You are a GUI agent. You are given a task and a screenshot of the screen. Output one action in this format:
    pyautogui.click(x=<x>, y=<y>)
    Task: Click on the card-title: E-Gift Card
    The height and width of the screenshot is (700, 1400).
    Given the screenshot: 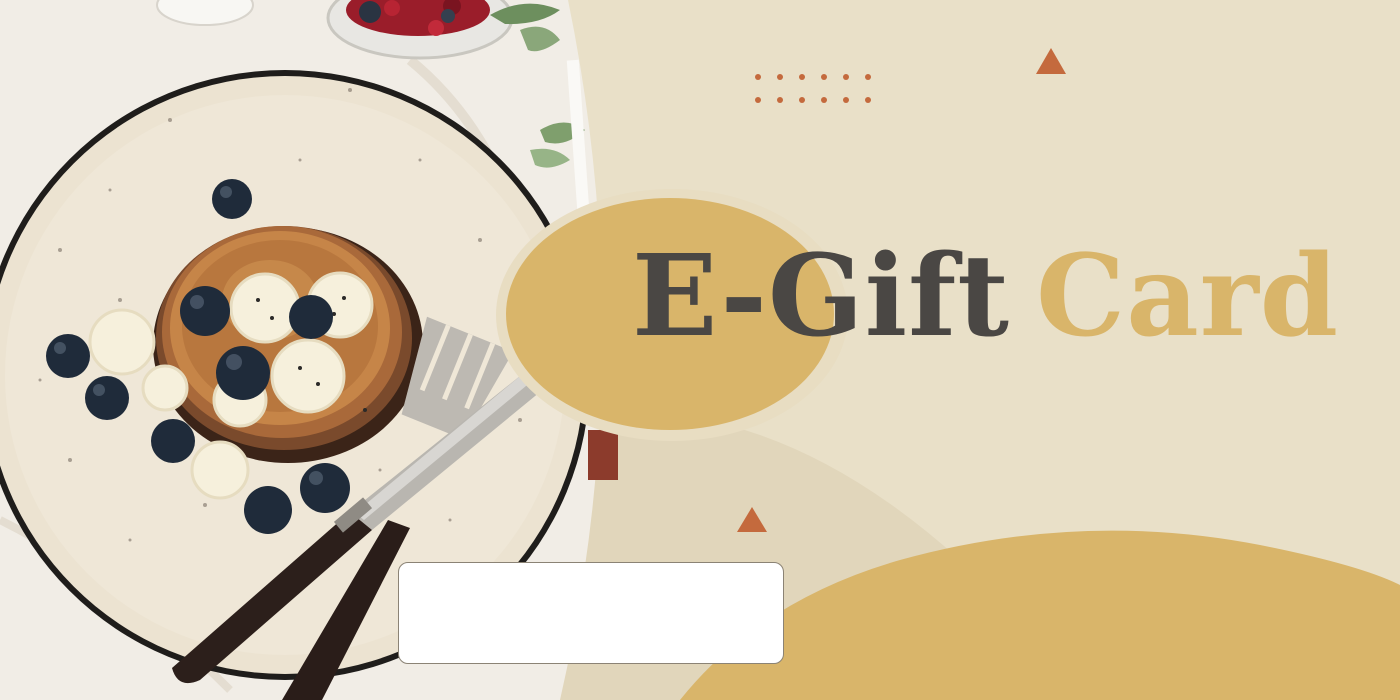 What is the action you would take?
    pyautogui.click(x=985, y=297)
    